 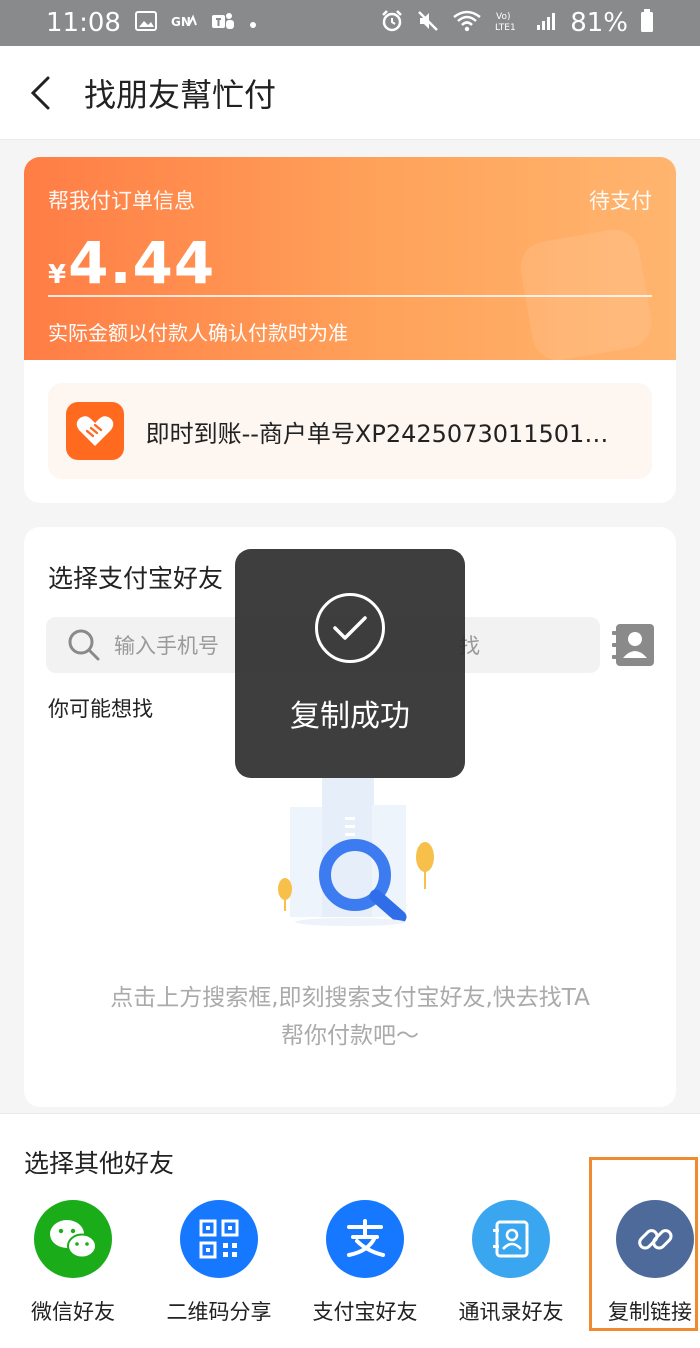 I want to click on select-alipay-friend-title: 选择支付宝好友, so click(x=136, y=578).